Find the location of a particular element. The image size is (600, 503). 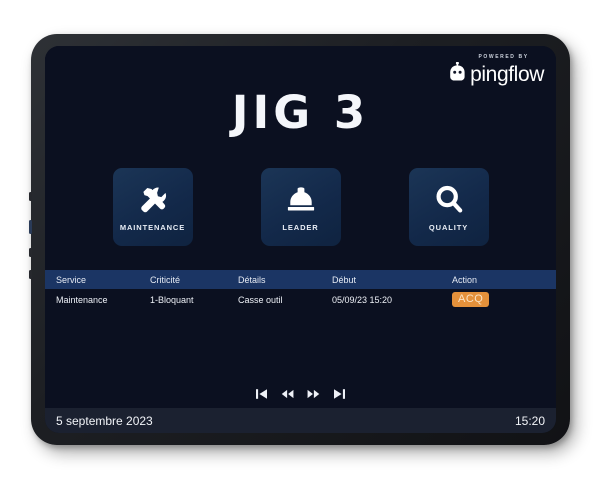

brand-lockup: POWERED BY pingflow is located at coordinates (496, 70).